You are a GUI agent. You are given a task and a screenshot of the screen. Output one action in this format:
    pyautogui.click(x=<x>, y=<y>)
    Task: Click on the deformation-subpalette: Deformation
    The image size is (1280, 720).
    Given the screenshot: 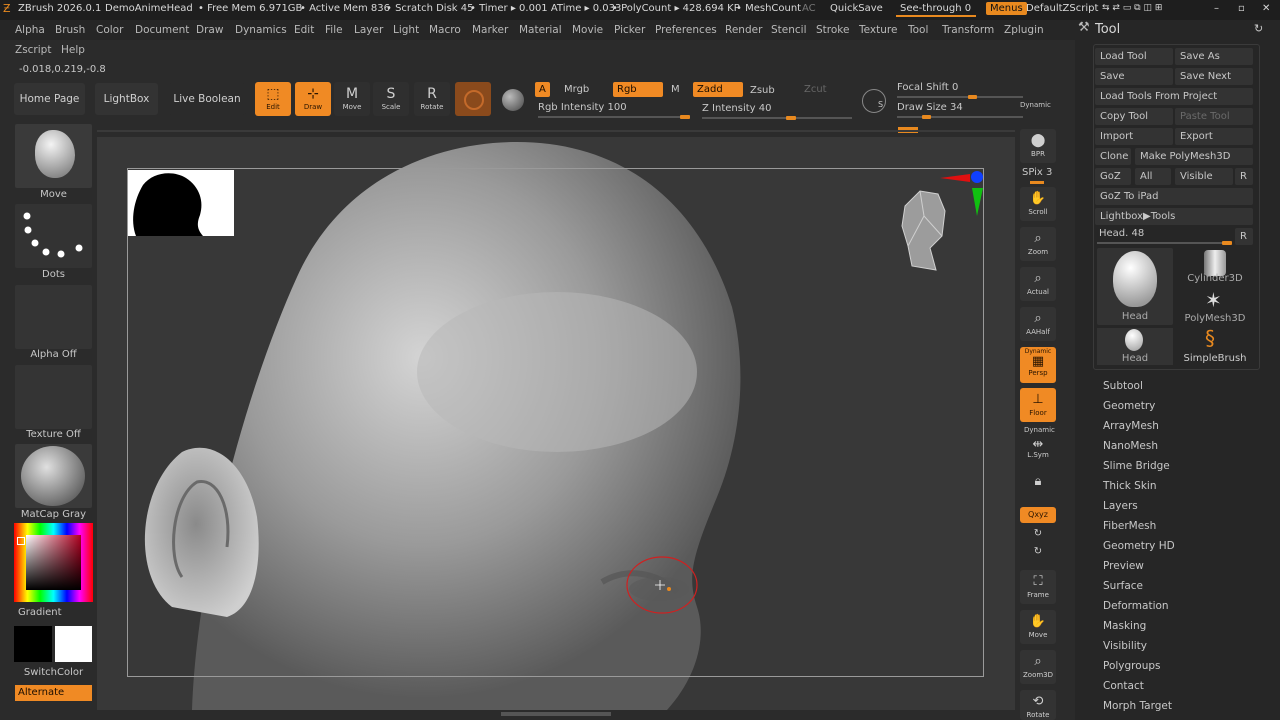 What is the action you would take?
    pyautogui.click(x=1136, y=606)
    